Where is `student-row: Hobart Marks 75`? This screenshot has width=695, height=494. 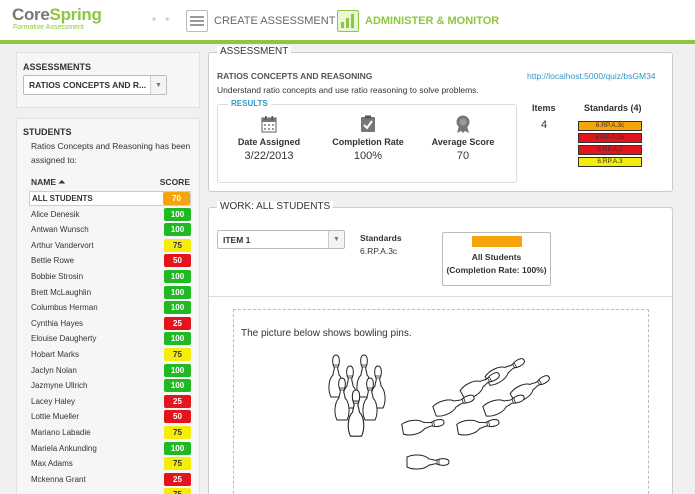 student-row: Hobart Marks 75 is located at coordinates (111, 354).